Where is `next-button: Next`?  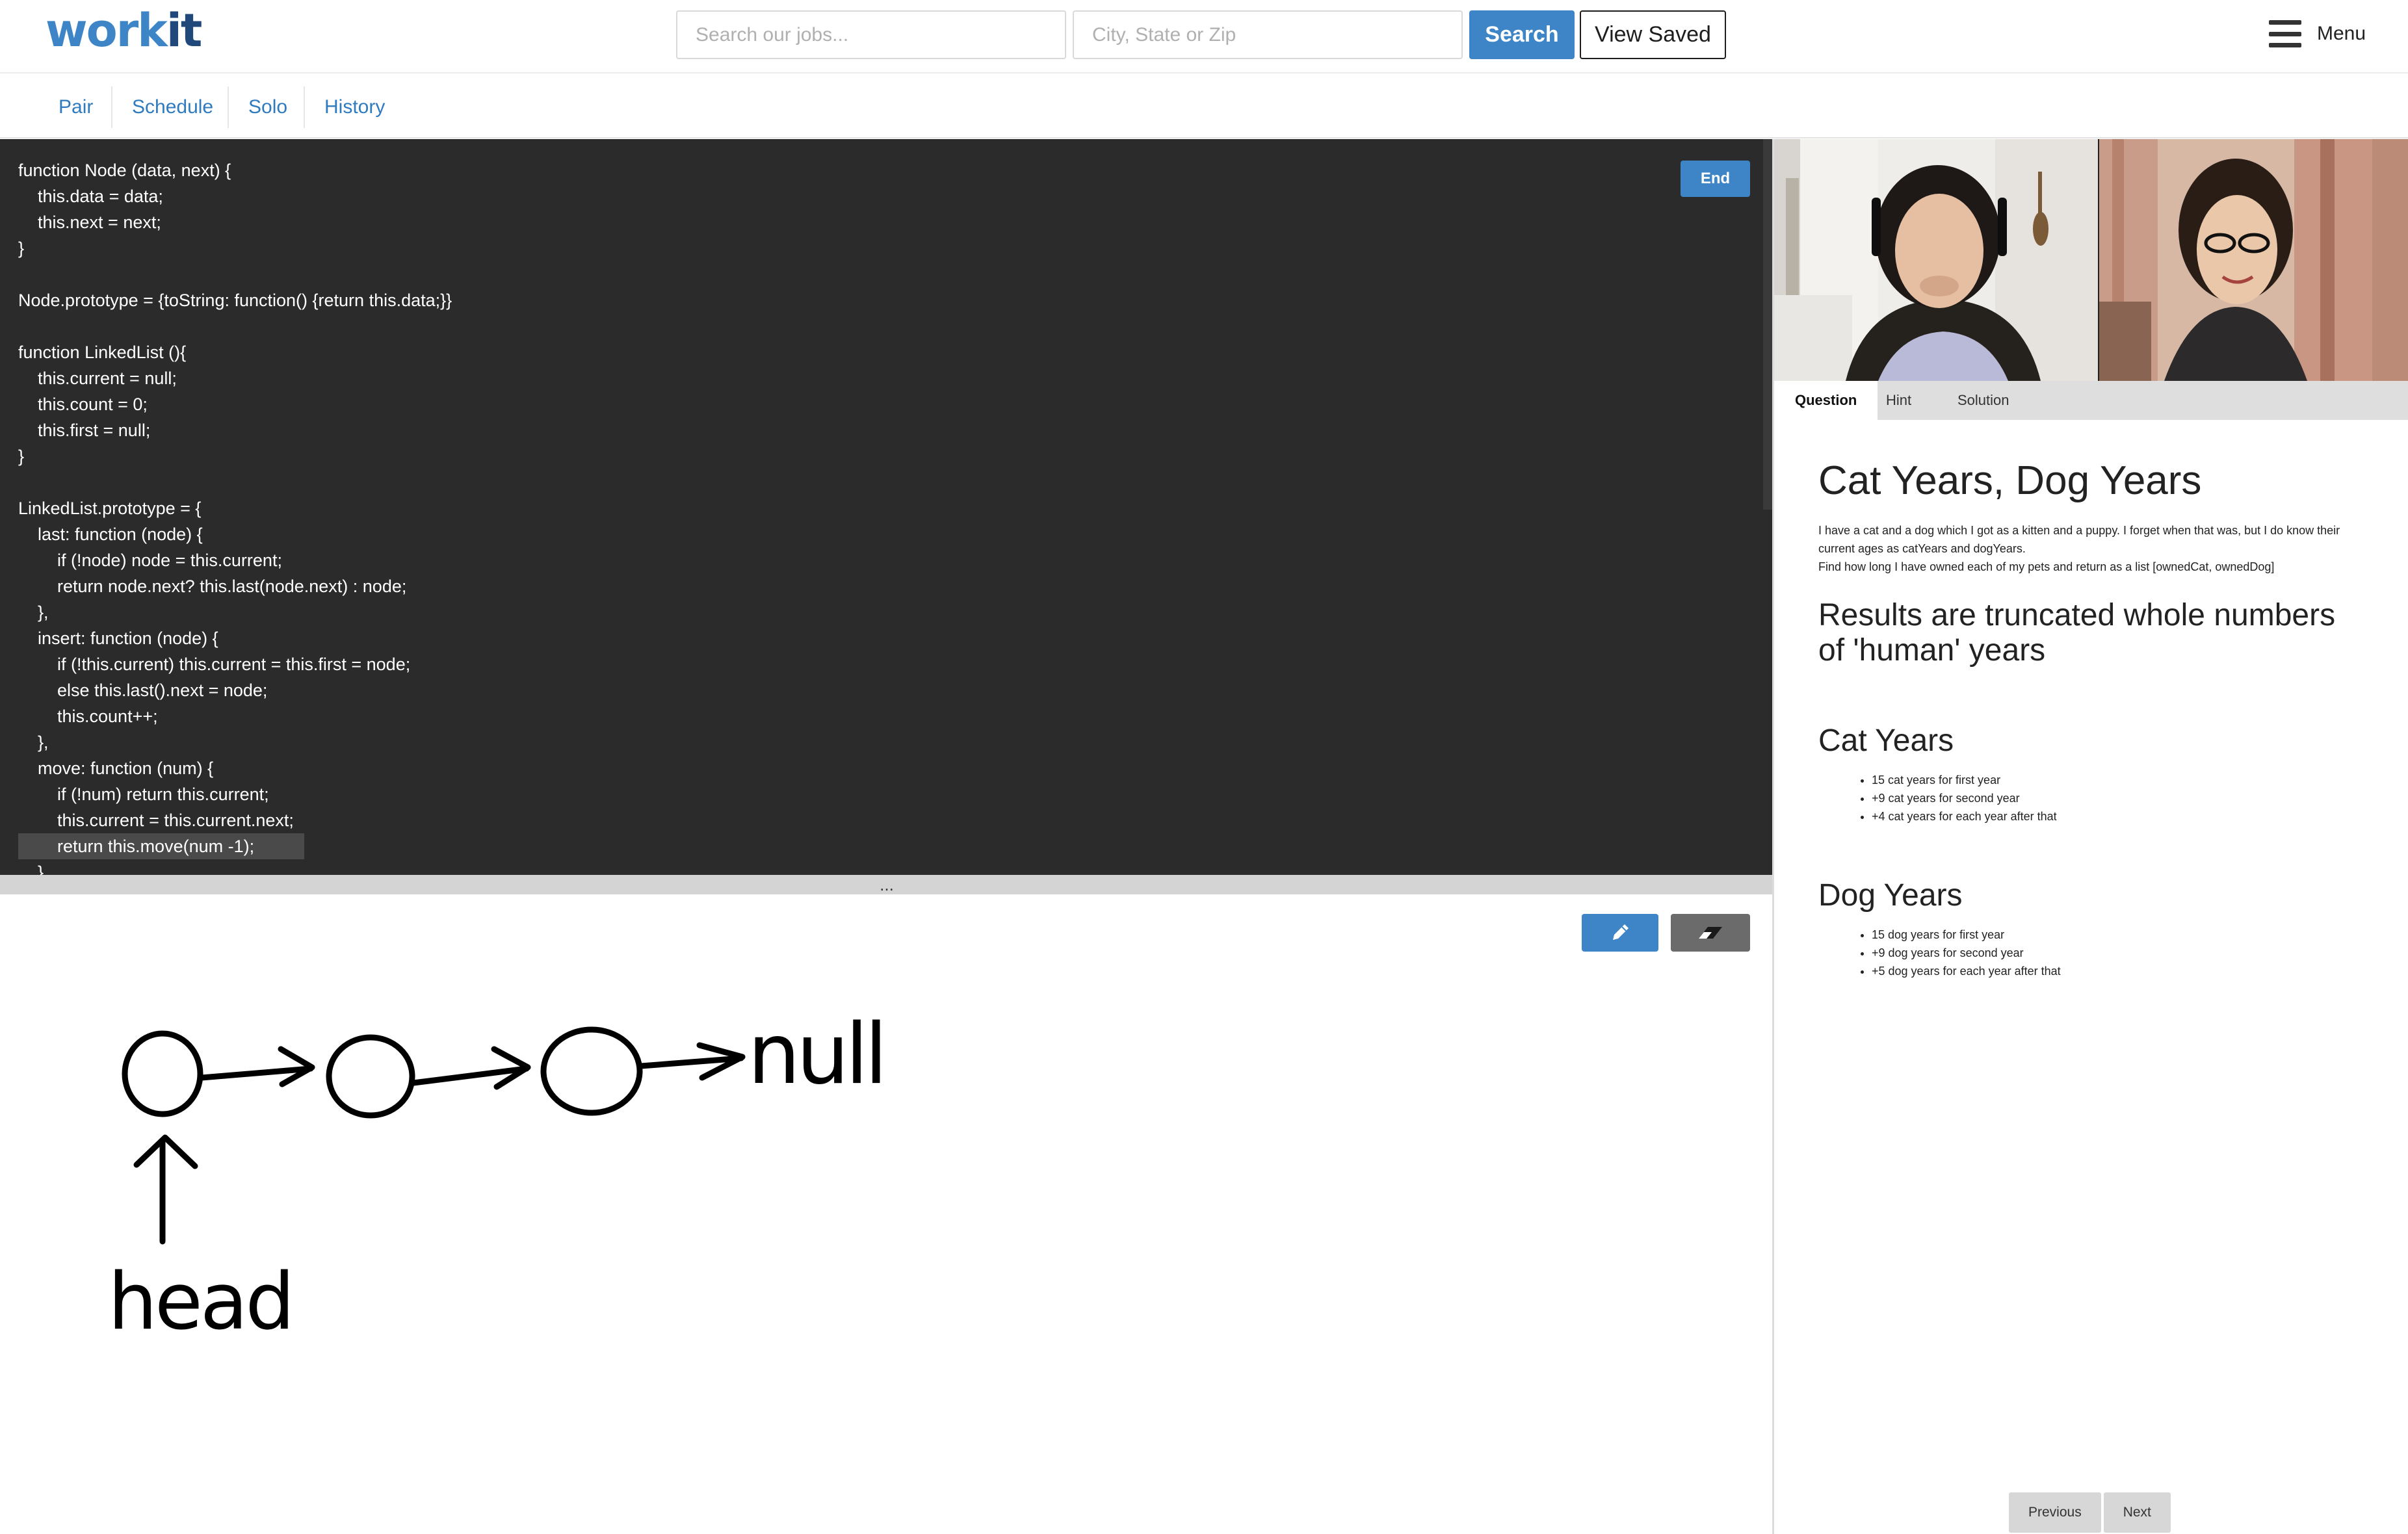 next-button: Next is located at coordinates (2137, 1513).